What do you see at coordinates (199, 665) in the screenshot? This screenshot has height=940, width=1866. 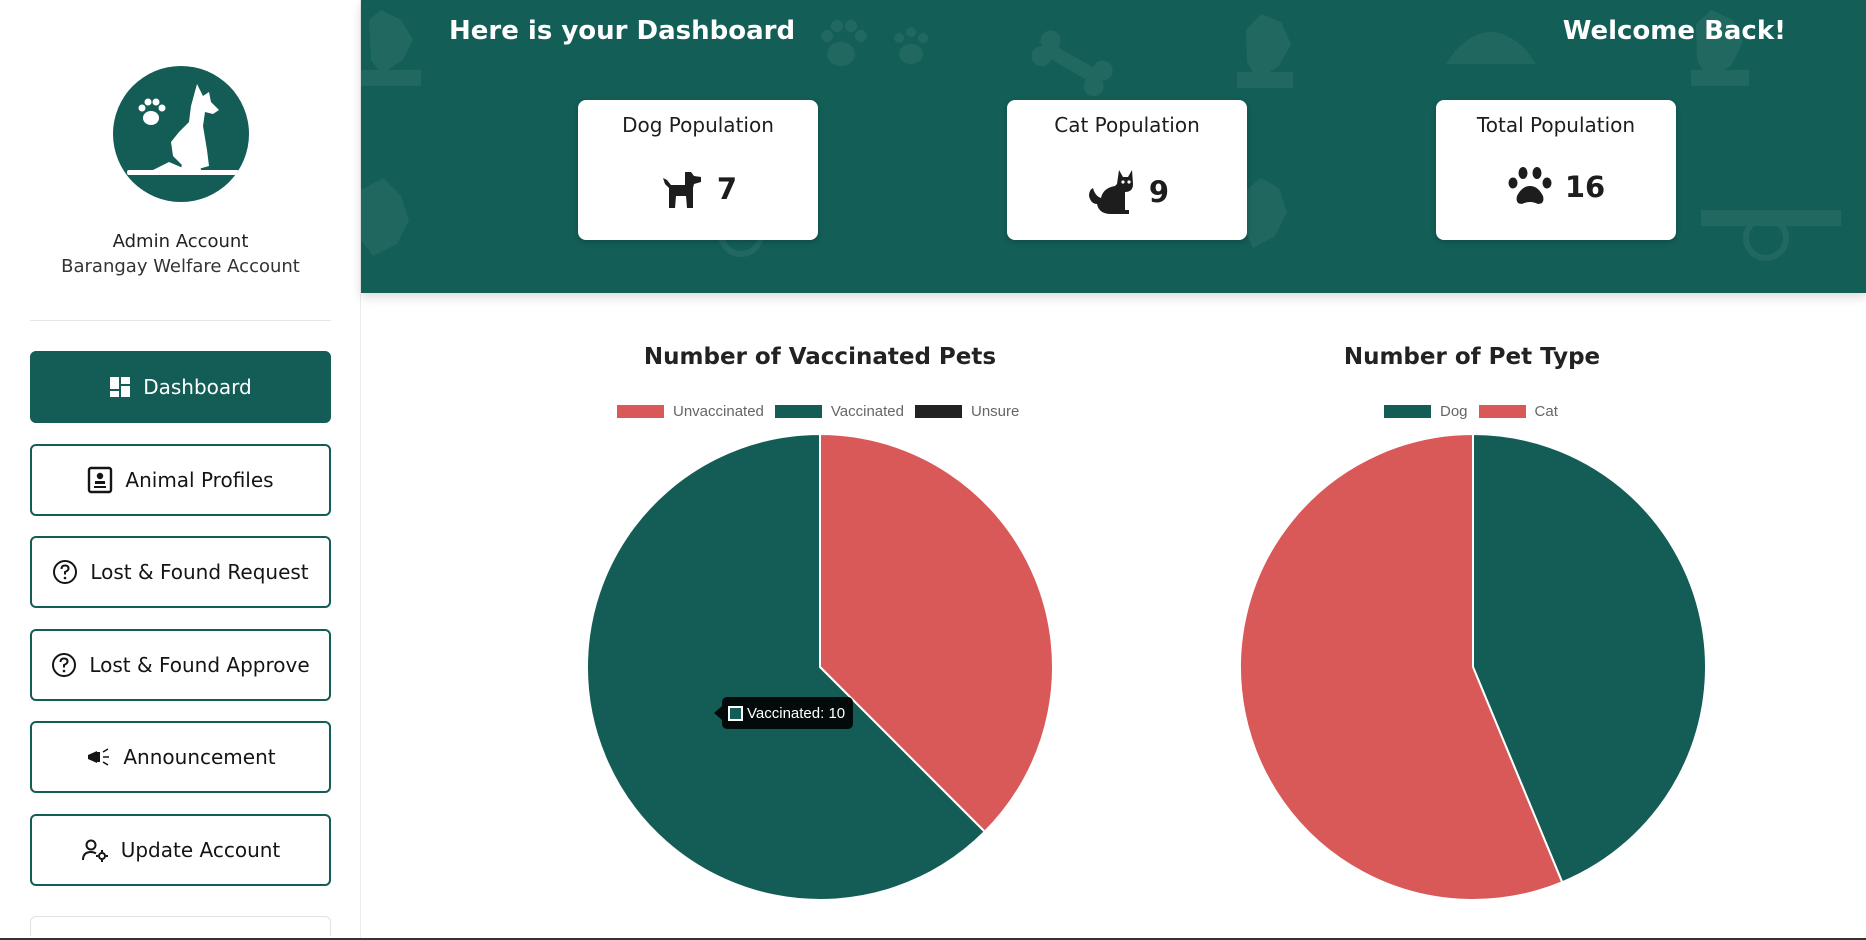 I see `sidebar-item-label: Lost & Found Approve` at bounding box center [199, 665].